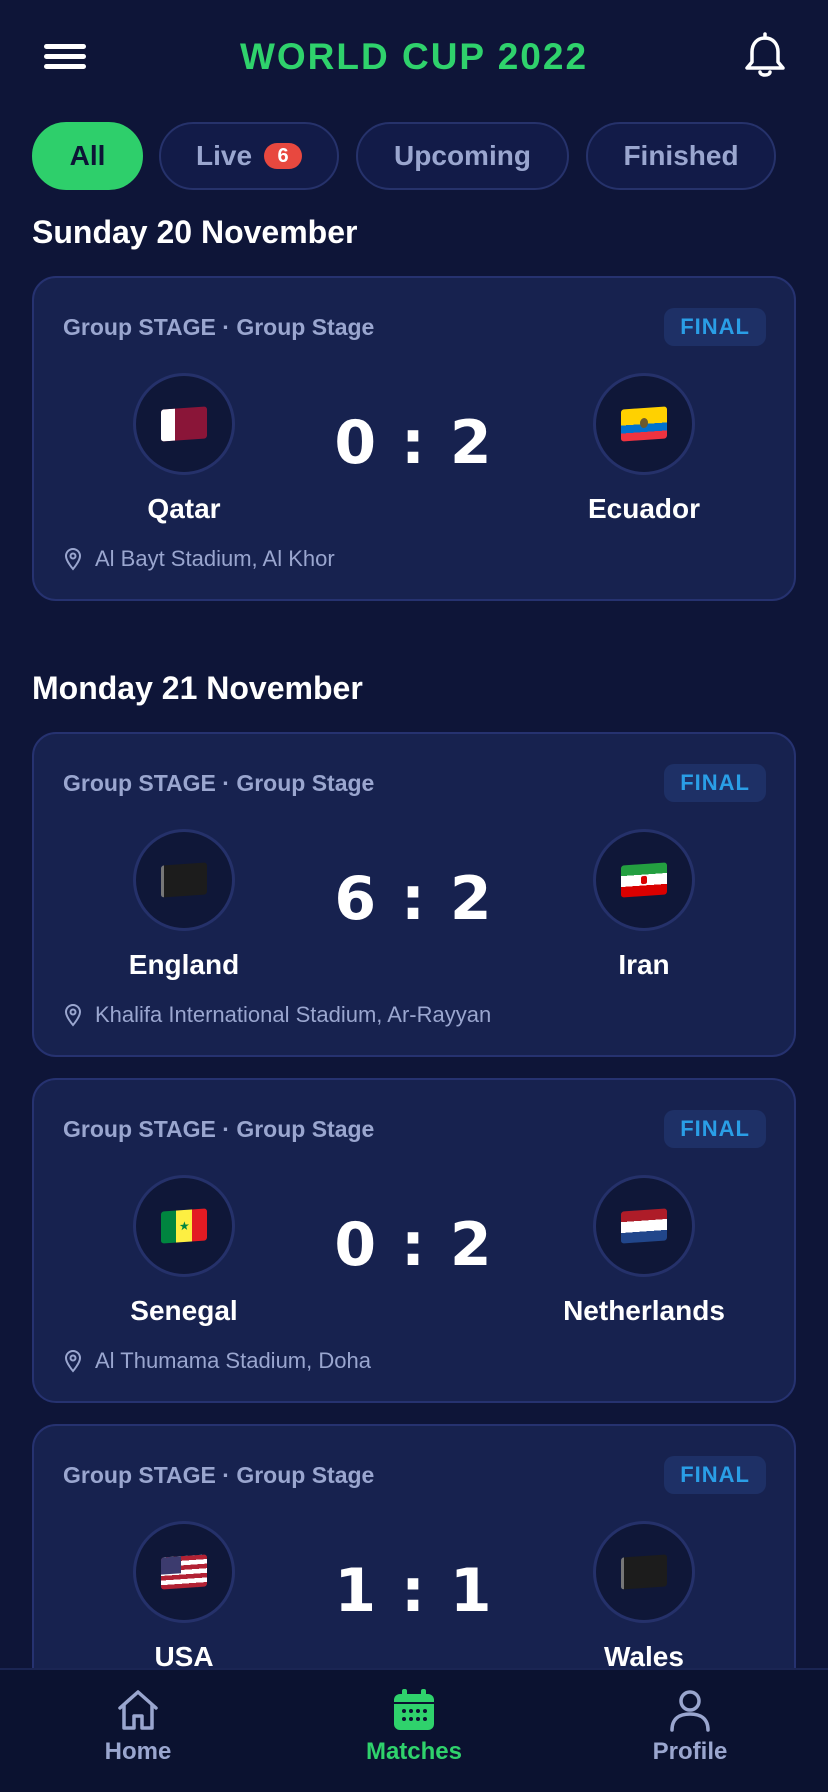 This screenshot has width=828, height=1792. I want to click on tab-all: All, so click(87, 156).